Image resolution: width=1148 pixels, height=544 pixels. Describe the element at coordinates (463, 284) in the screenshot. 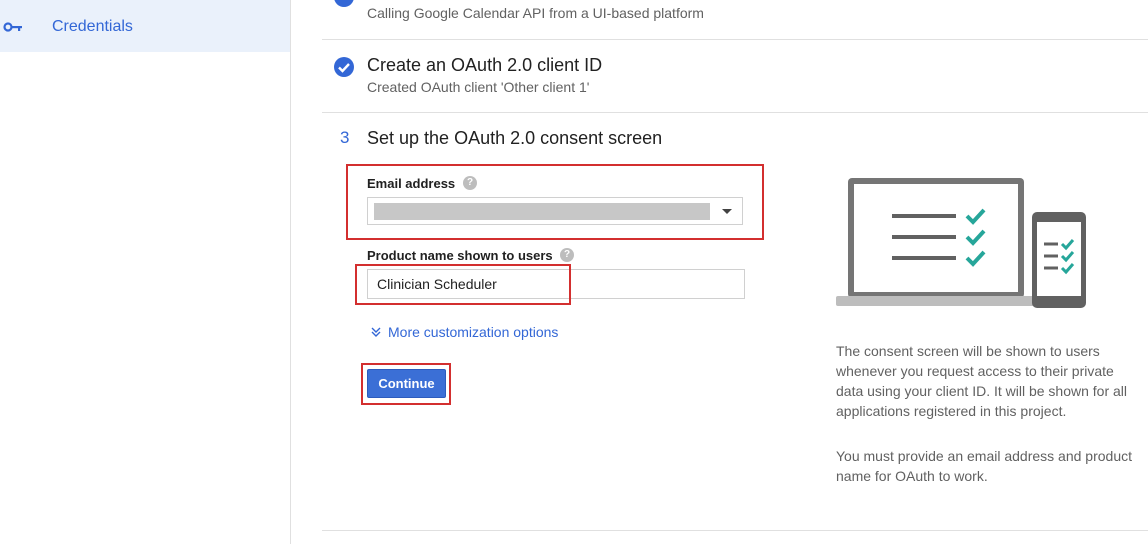

I see `highlight-box-product` at that location.